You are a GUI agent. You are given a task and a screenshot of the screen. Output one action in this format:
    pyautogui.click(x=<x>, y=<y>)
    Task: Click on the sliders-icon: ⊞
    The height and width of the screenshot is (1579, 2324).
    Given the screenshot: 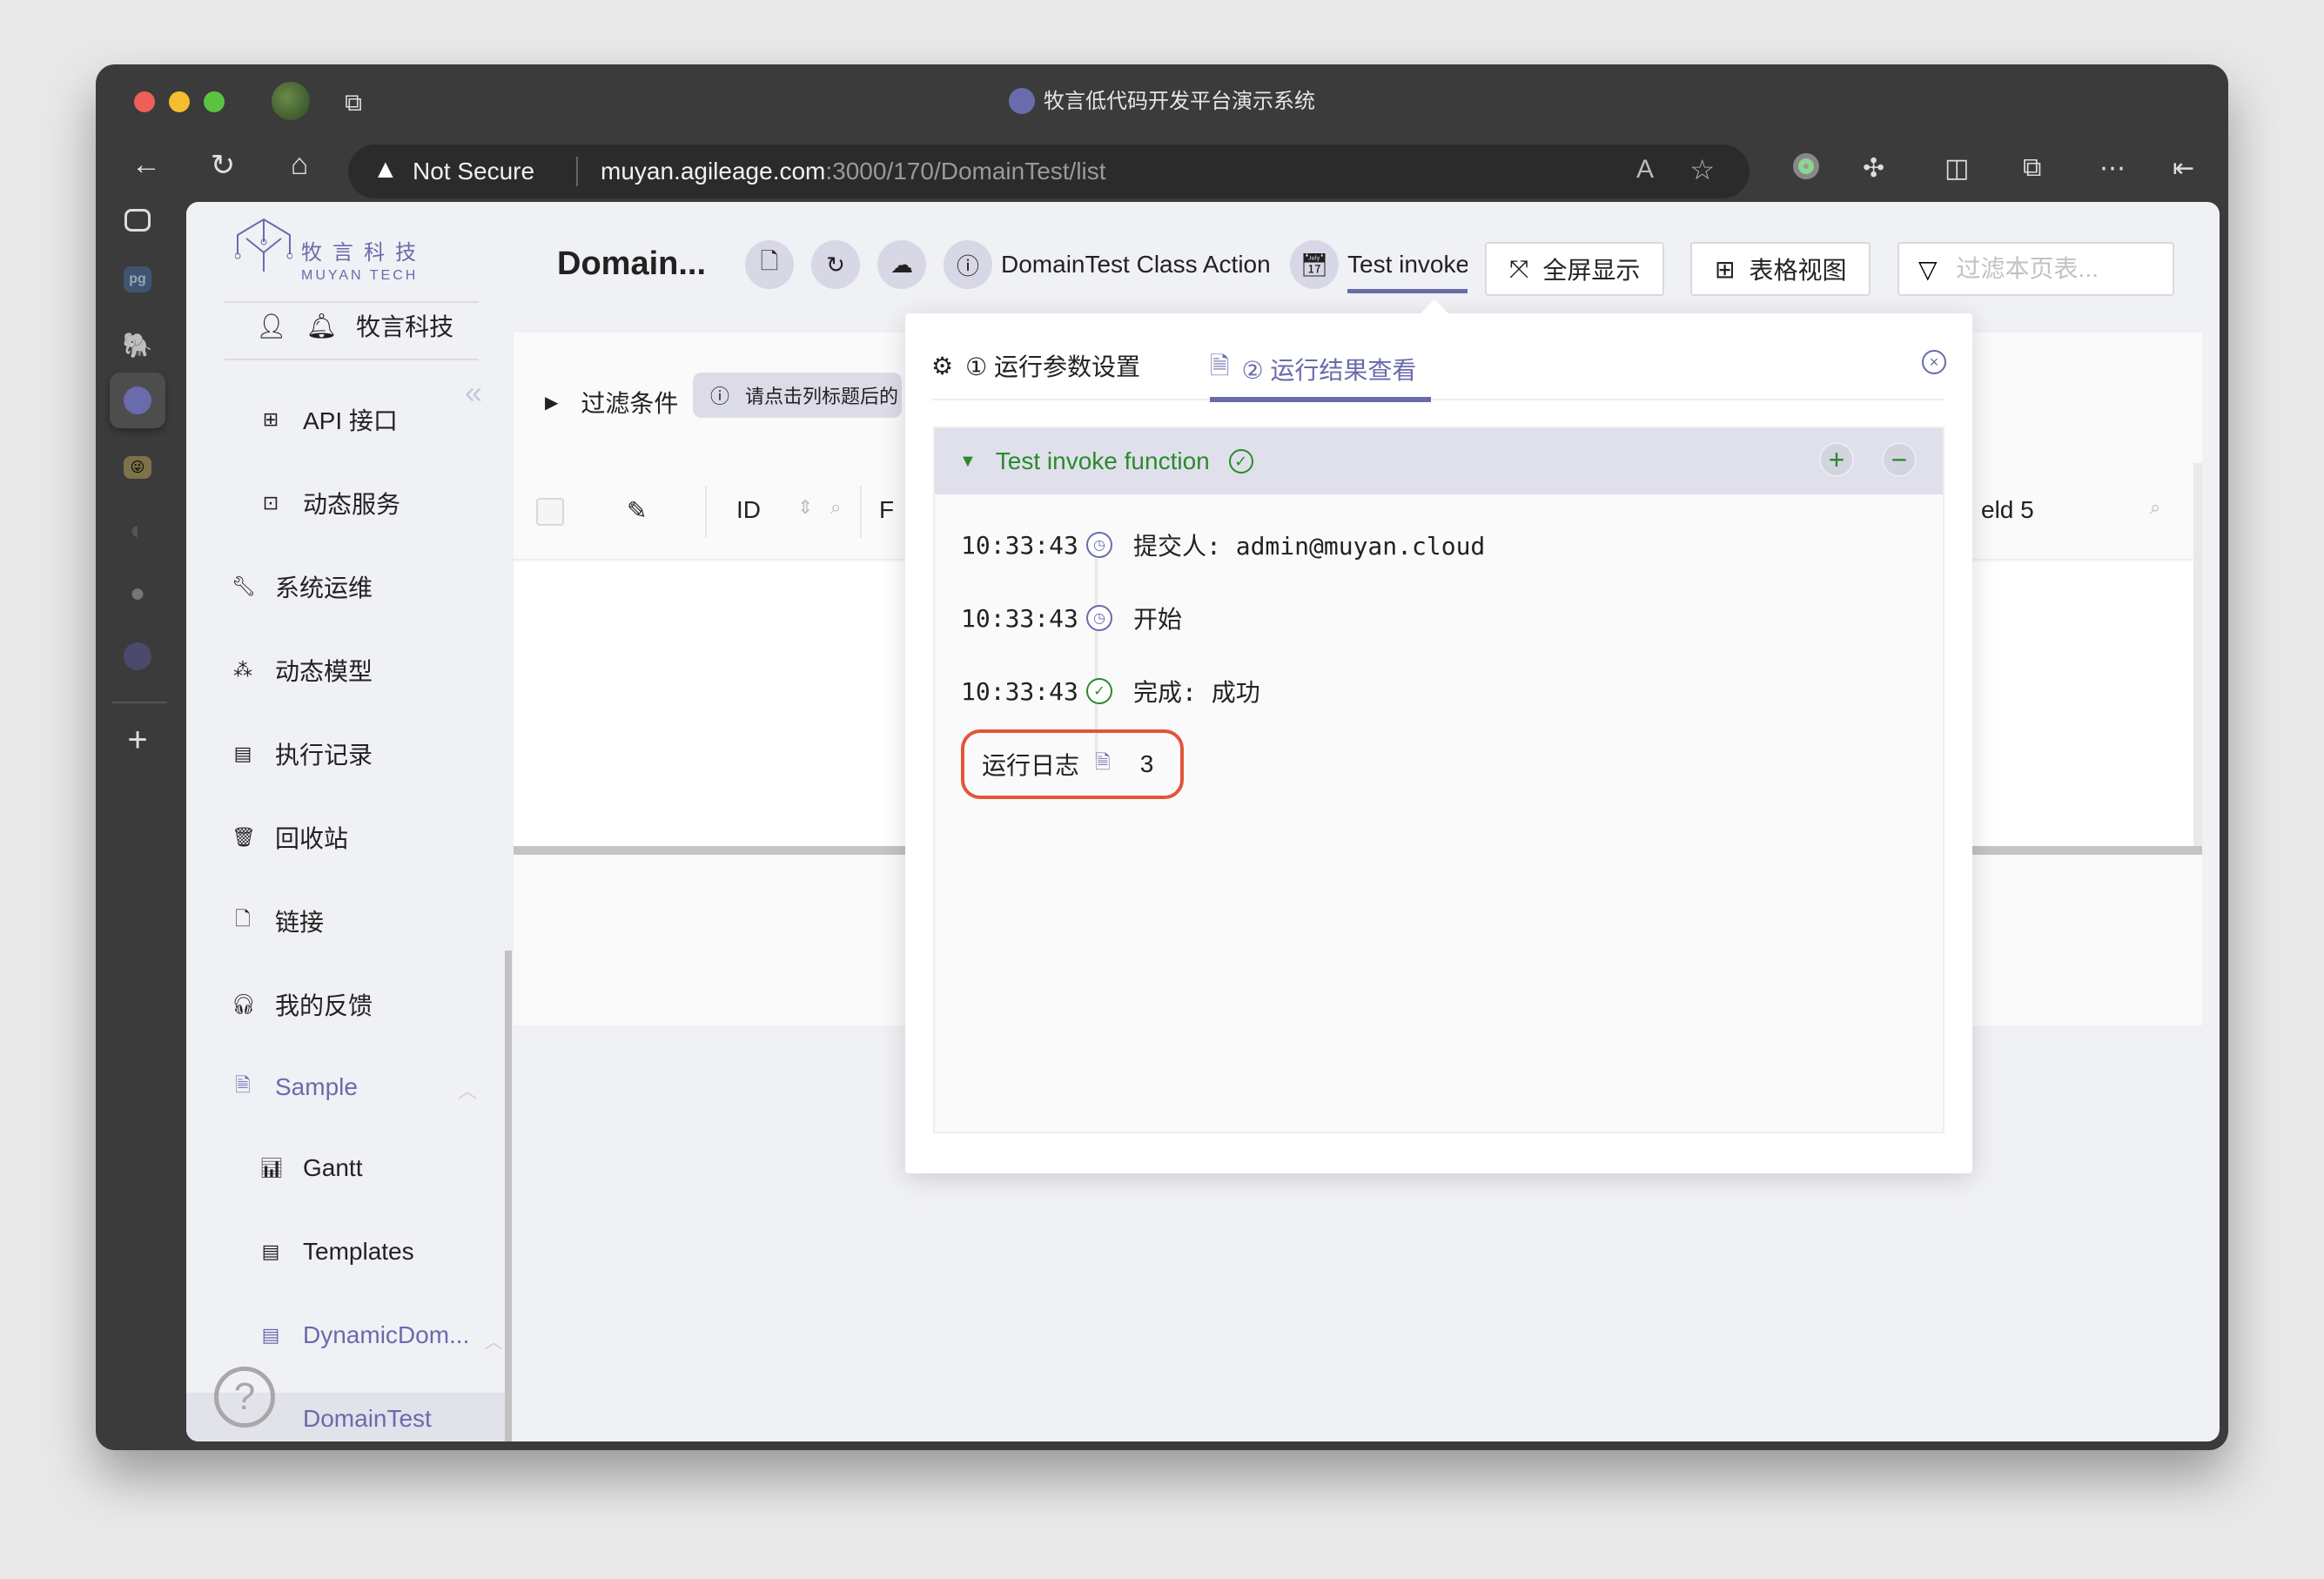 What is the action you would take?
    pyautogui.click(x=271, y=419)
    